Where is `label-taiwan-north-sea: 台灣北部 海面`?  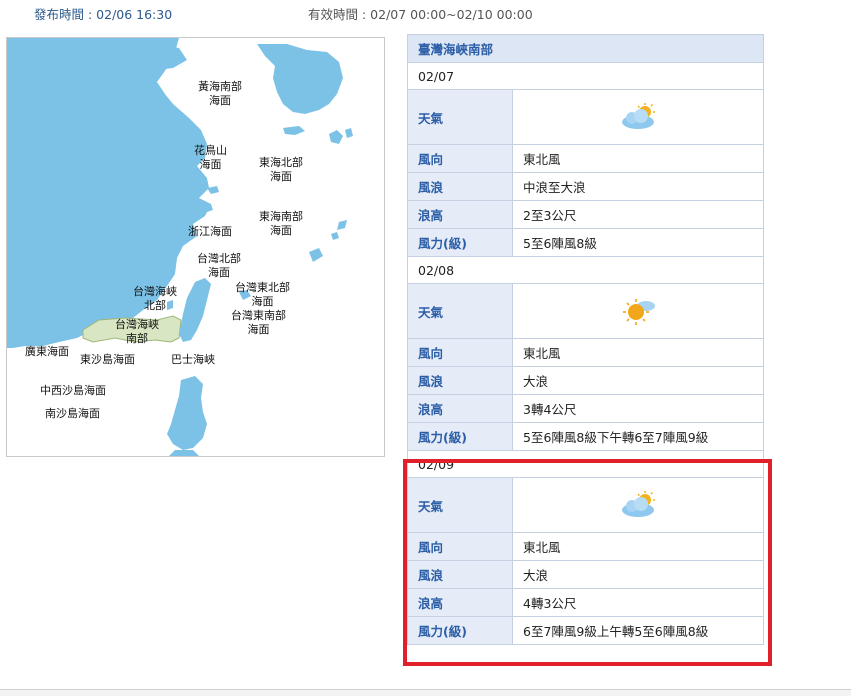 label-taiwan-north-sea: 台灣北部 海面 is located at coordinates (219, 266).